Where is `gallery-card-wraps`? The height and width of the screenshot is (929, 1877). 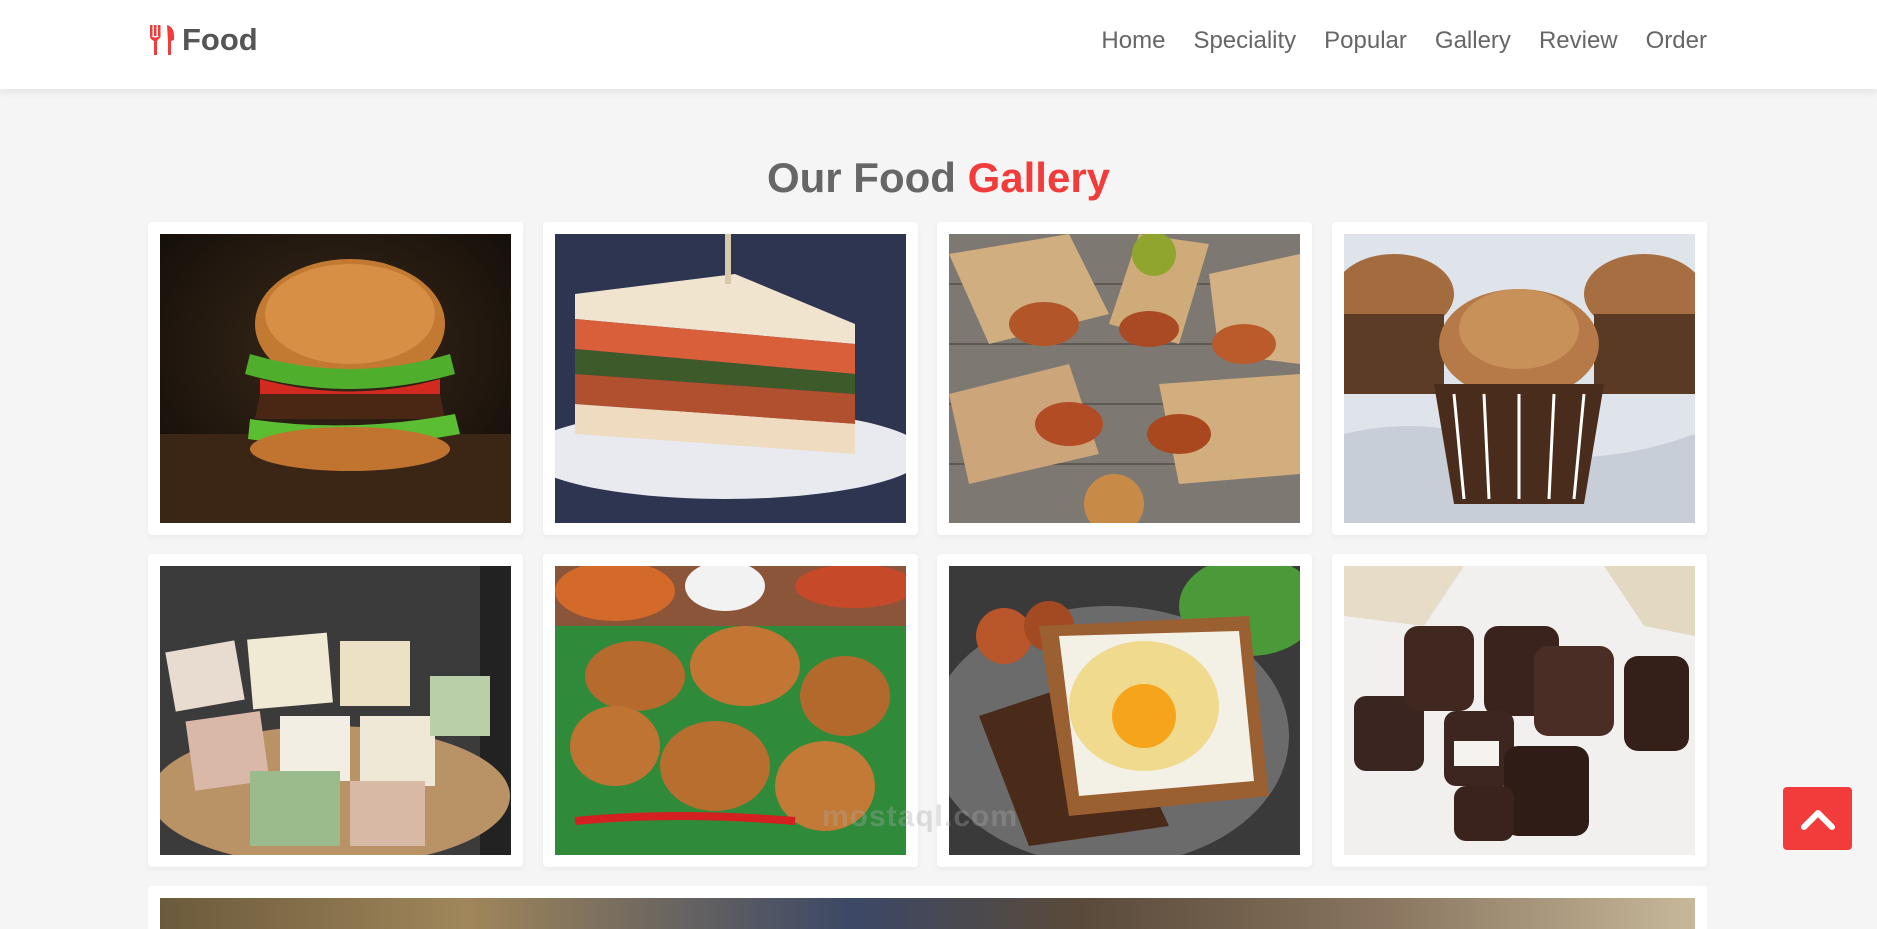 gallery-card-wraps is located at coordinates (1124, 378).